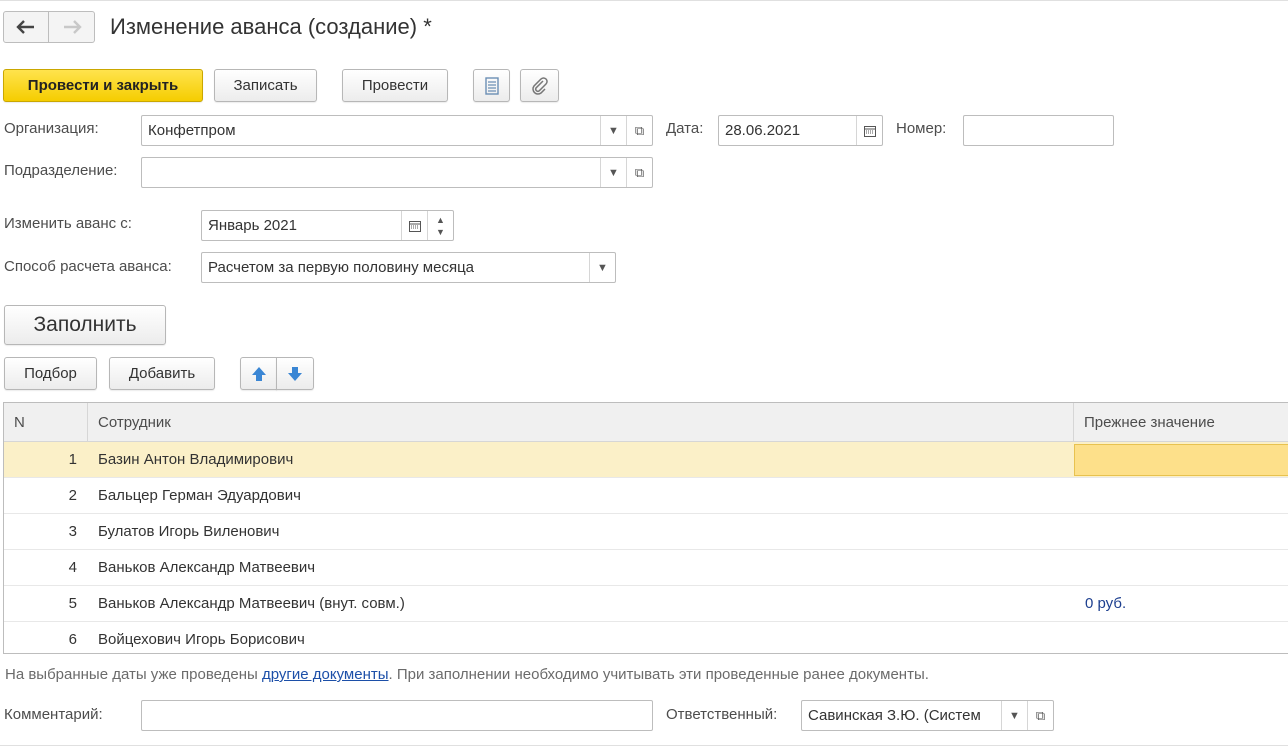 The height and width of the screenshot is (751, 1288). What do you see at coordinates (397, 172) in the screenshot?
I see `department-field: ▼ ⧉` at bounding box center [397, 172].